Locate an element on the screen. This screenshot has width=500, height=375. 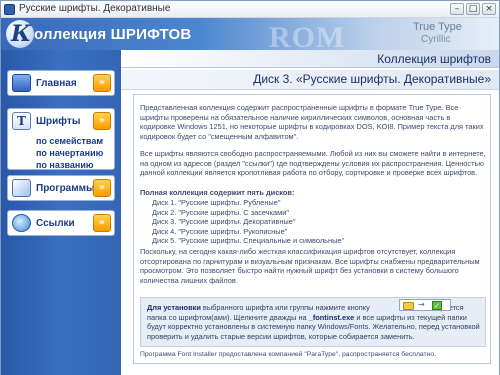
nav-links-button: Ссылки » is located at coordinates (61, 223).